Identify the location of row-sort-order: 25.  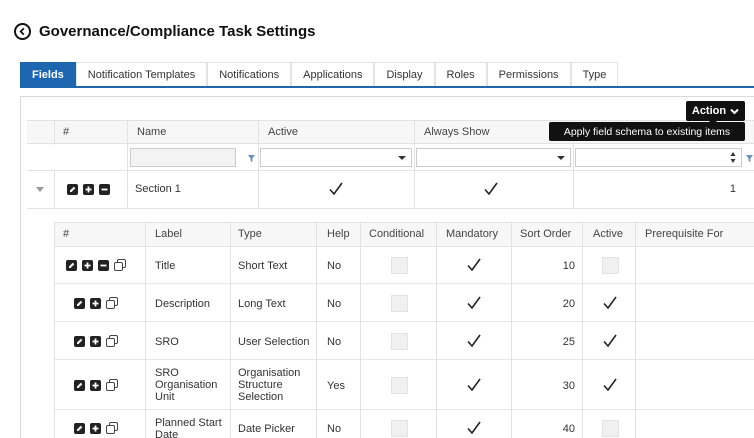
(568, 342).